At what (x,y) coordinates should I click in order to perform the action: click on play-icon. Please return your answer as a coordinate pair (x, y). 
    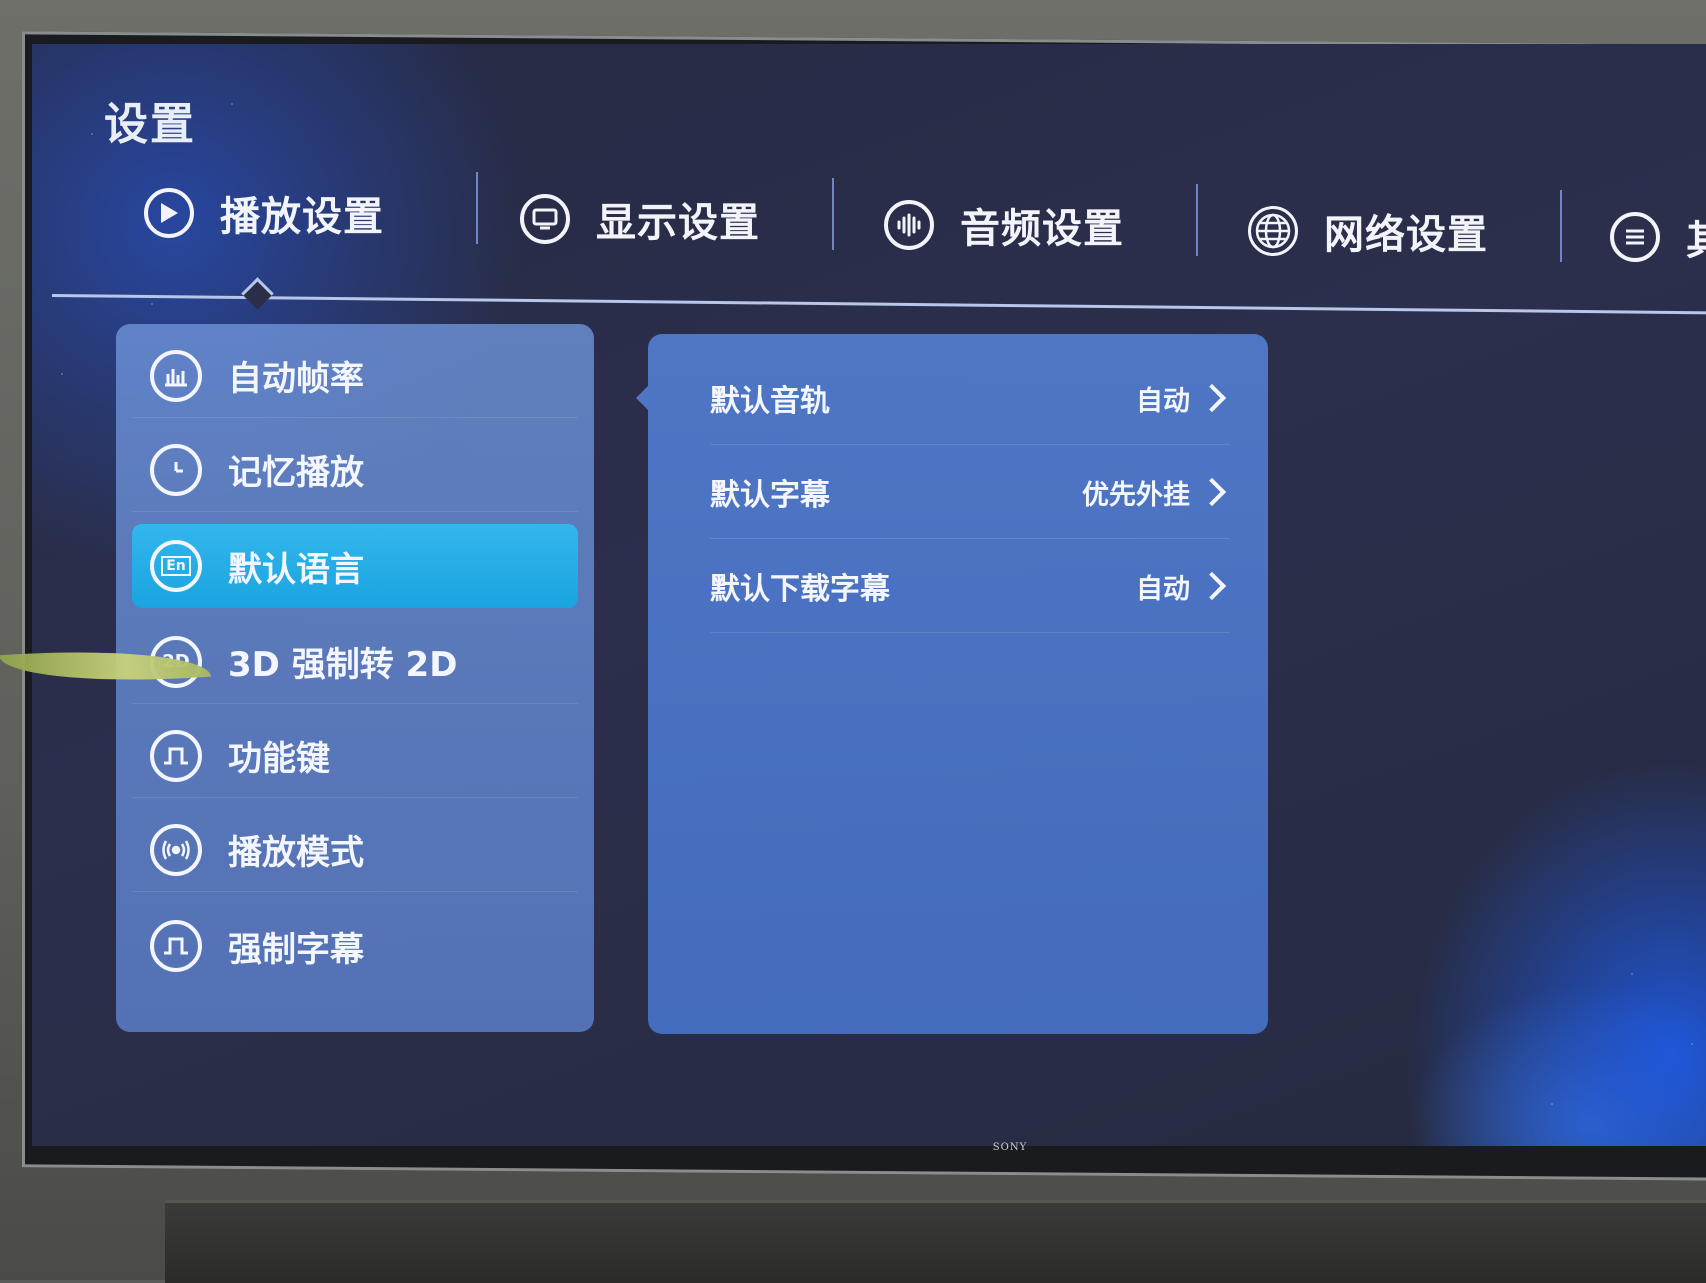
    Looking at the image, I should click on (169, 213).